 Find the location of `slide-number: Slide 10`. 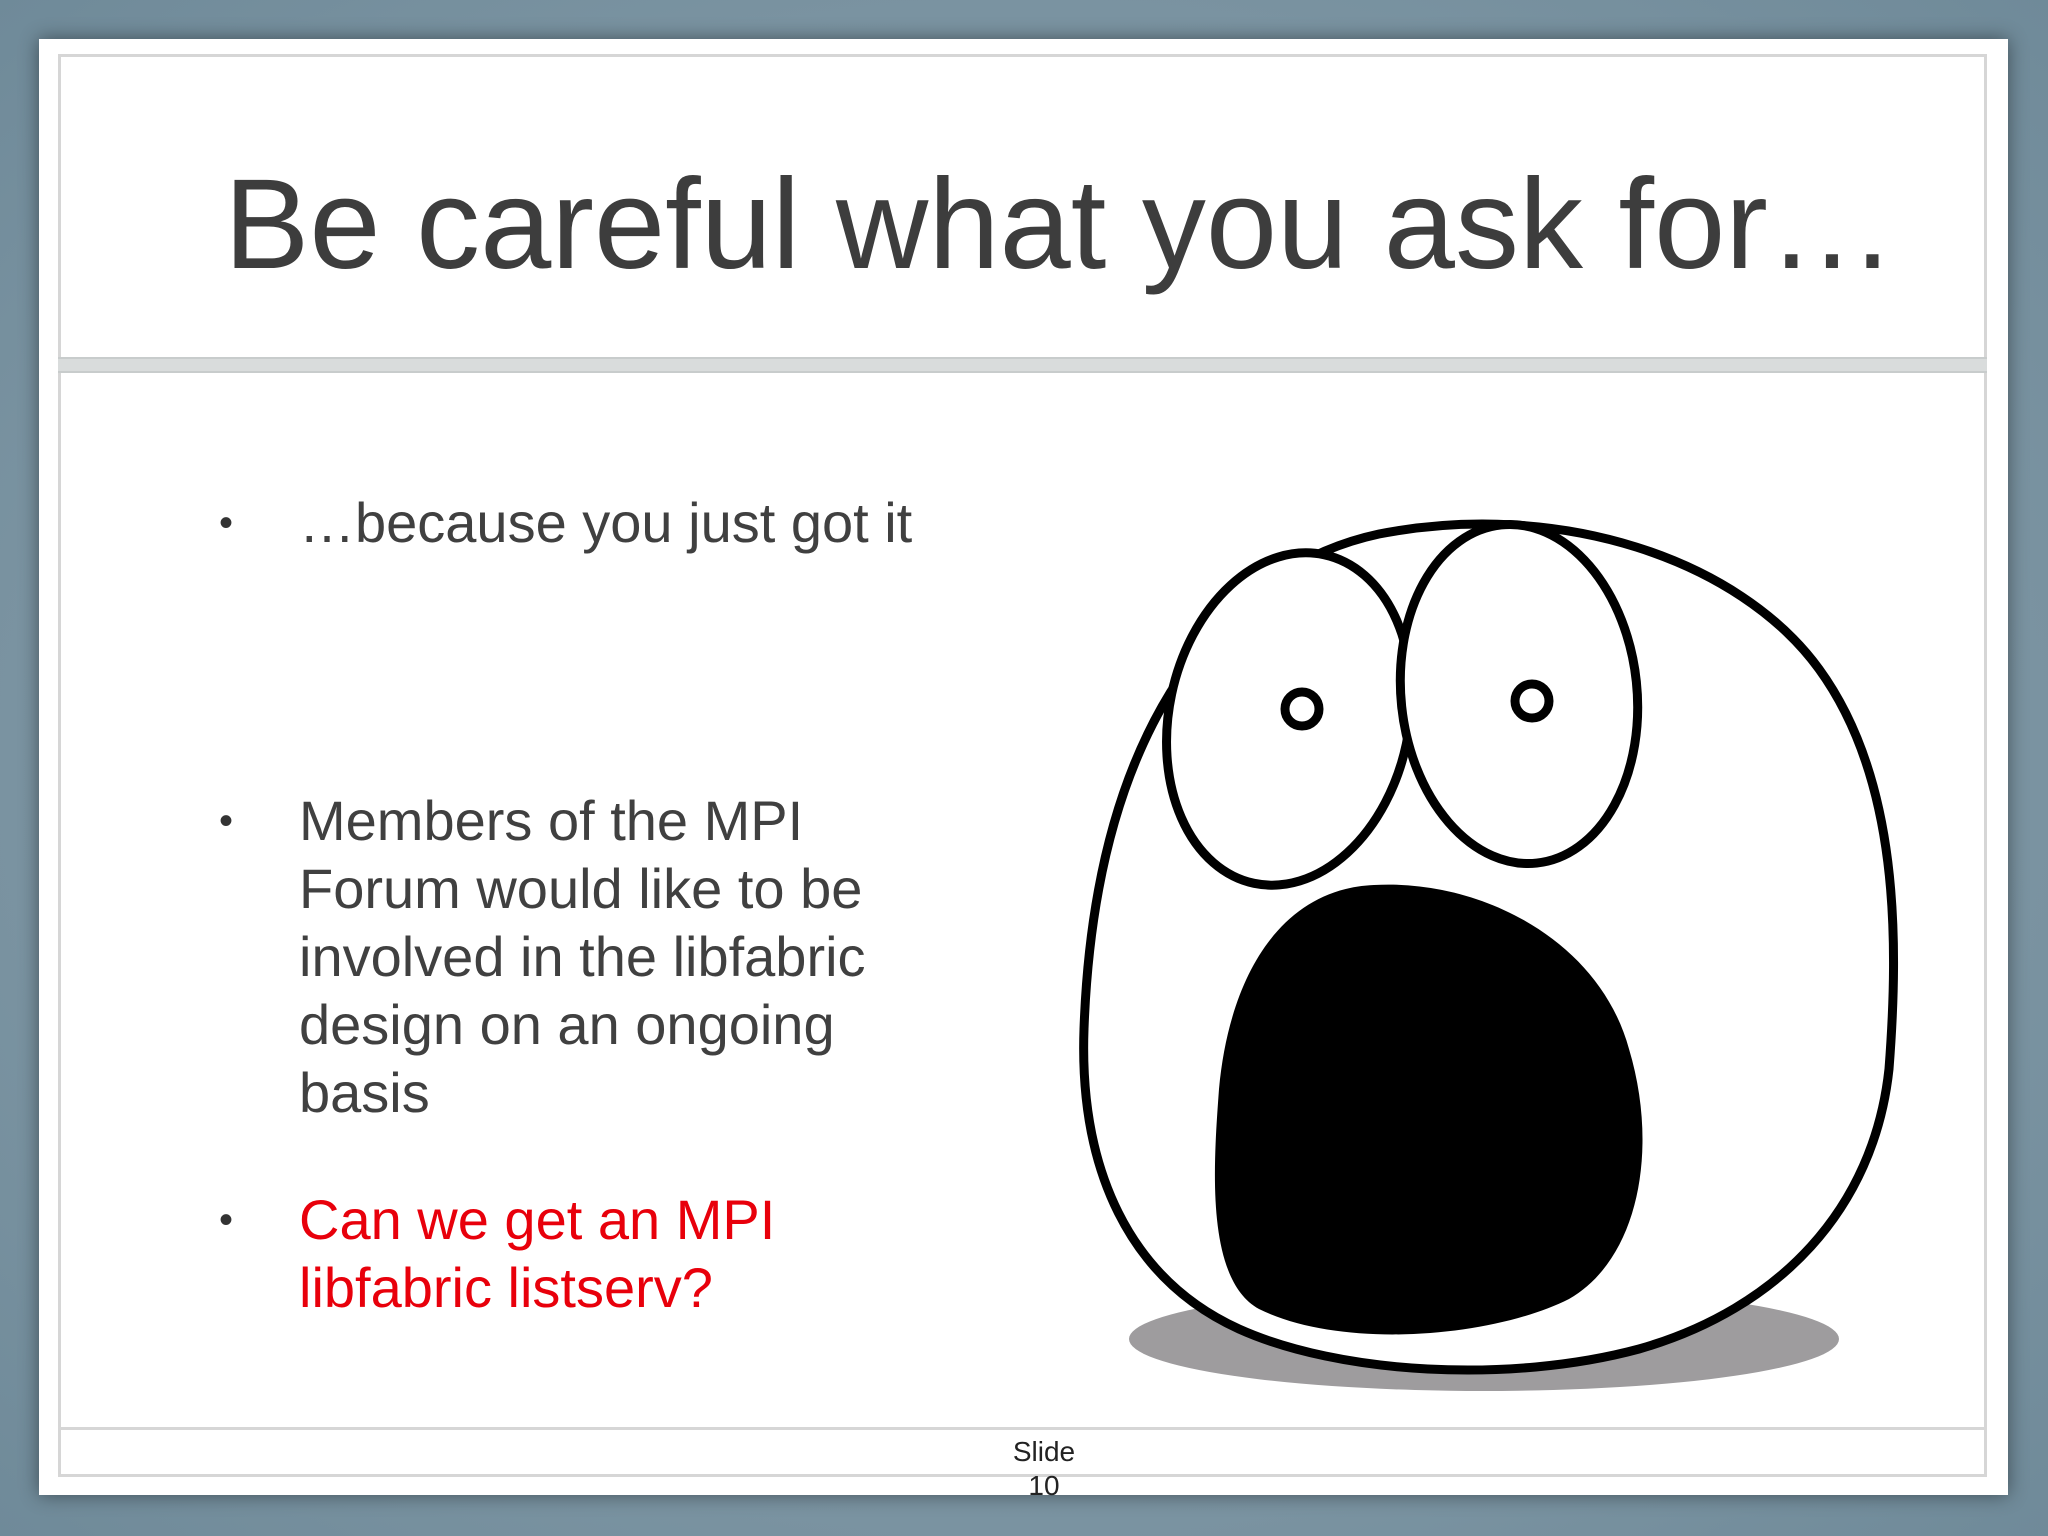

slide-number: Slide 10 is located at coordinates (1044, 1469).